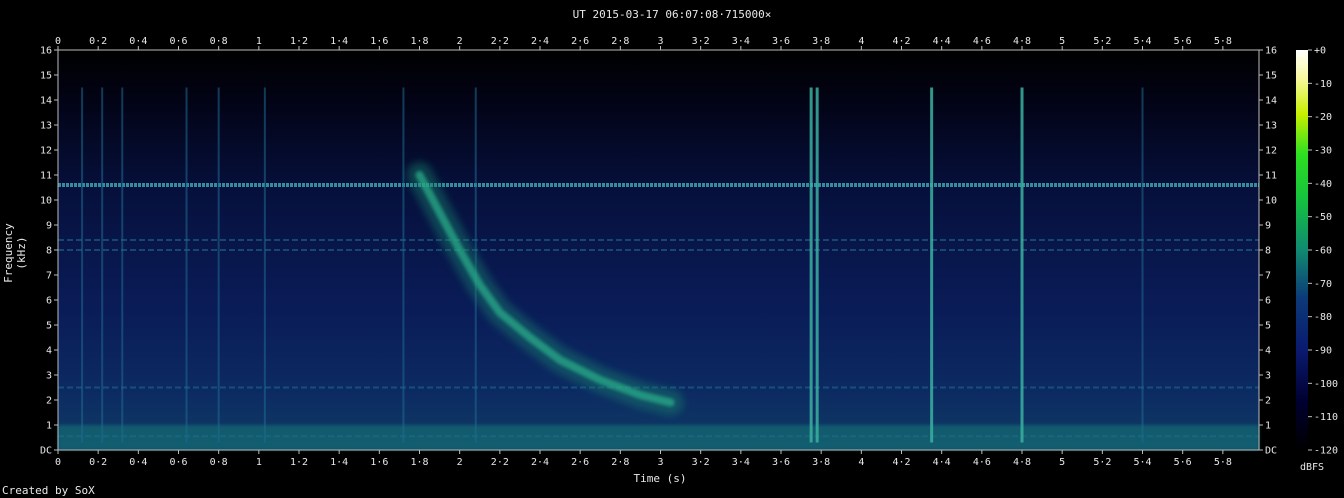  What do you see at coordinates (1142, 462) in the screenshot?
I see `x-tick-label: 5·4` at bounding box center [1142, 462].